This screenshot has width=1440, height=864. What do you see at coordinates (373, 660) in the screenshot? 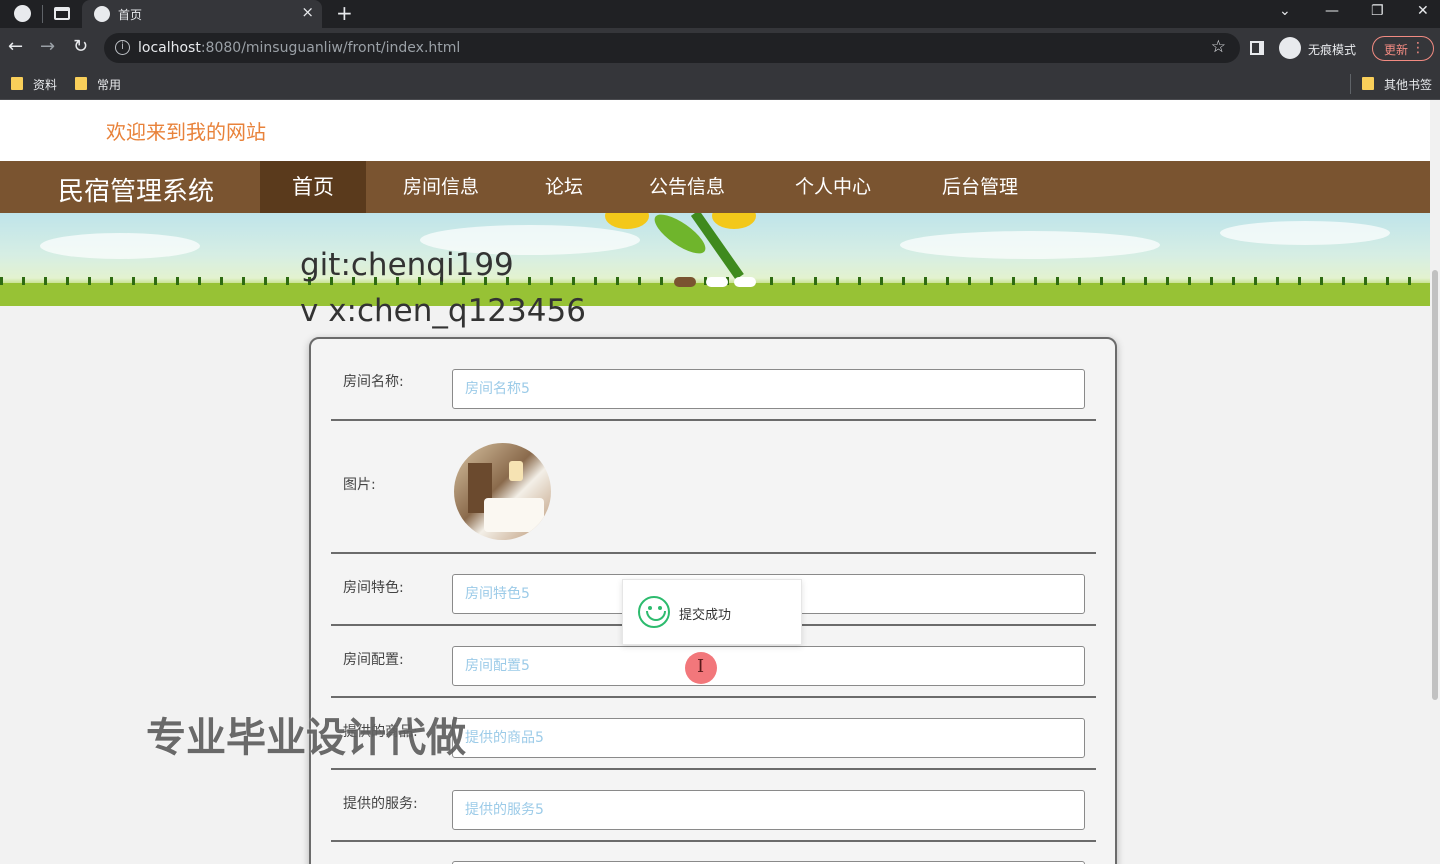
I see `label-room-config: 房间配置:` at bounding box center [373, 660].